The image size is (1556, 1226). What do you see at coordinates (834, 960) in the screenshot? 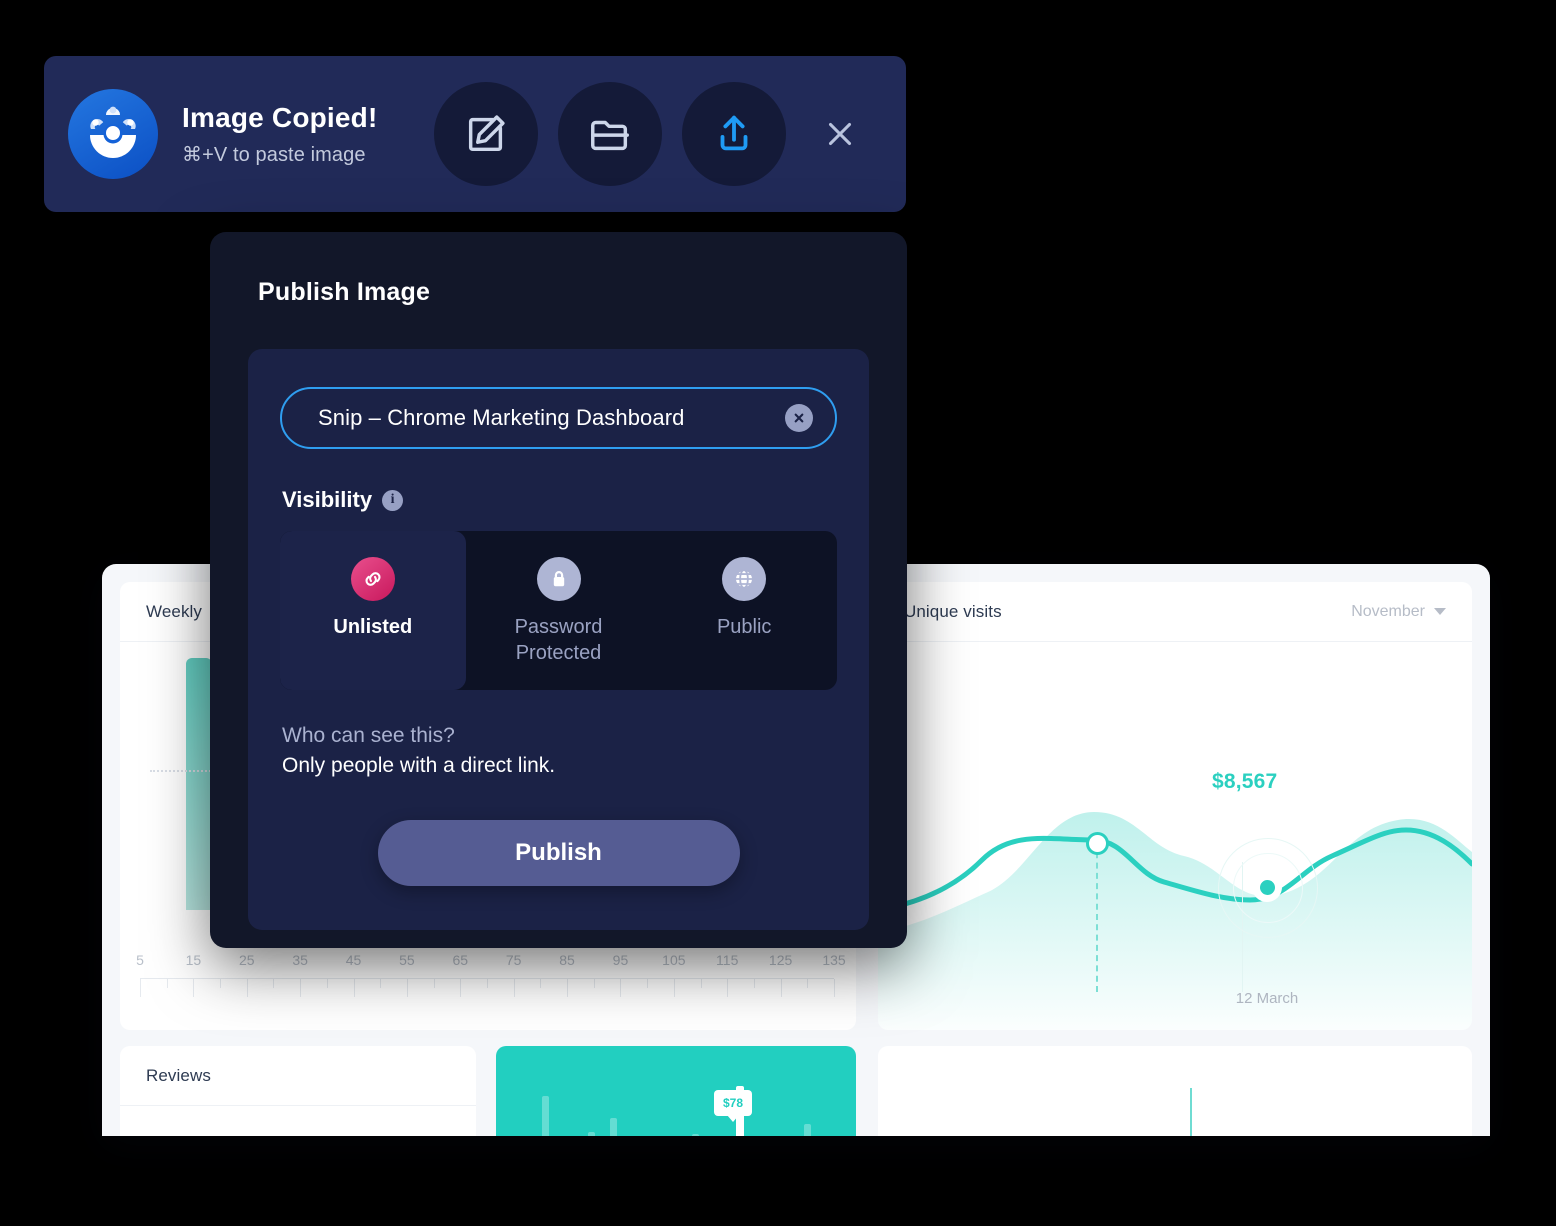
I see `weekly-axis-label: 135` at bounding box center [834, 960].